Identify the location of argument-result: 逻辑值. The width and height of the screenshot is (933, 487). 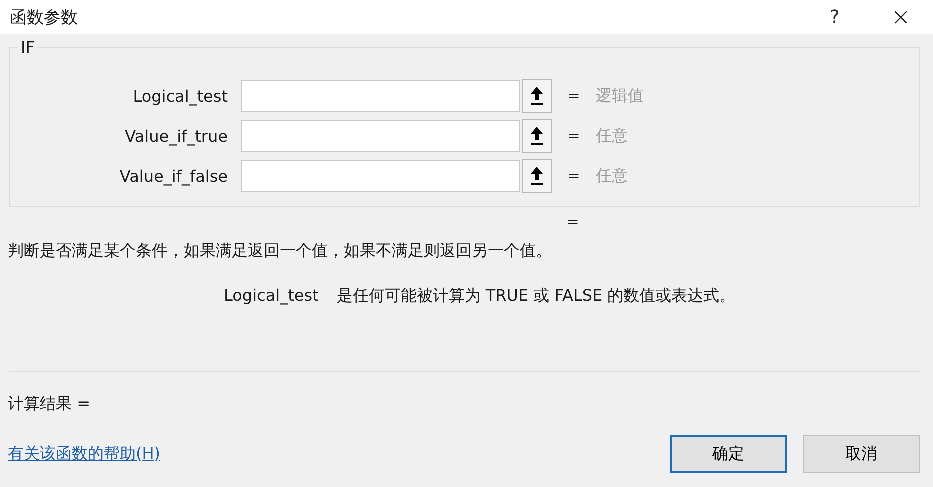
(620, 96).